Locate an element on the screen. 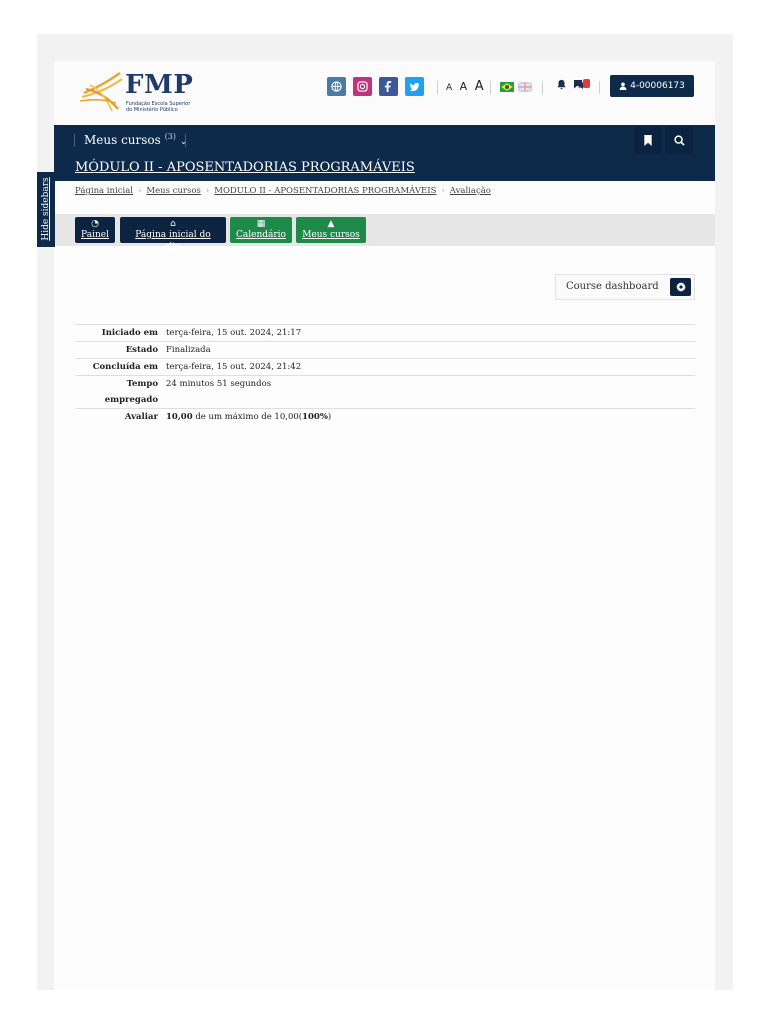 The image size is (768, 1024). main-navbar: Meus cursos (3) ⌄ is located at coordinates (384, 140).